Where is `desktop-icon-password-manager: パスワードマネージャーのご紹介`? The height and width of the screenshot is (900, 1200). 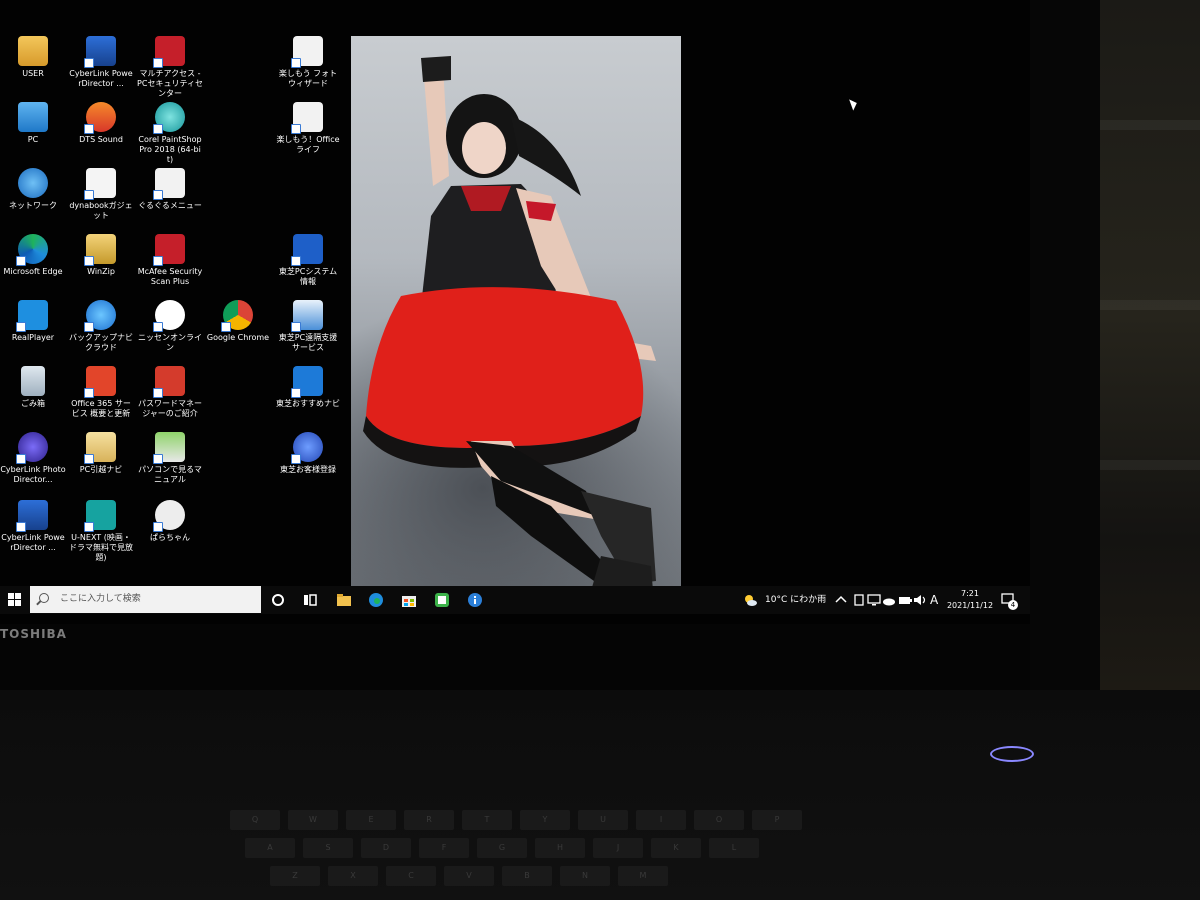
desktop-icon-password-manager: パスワードマネージャーのご紹介 is located at coordinates (170, 392).